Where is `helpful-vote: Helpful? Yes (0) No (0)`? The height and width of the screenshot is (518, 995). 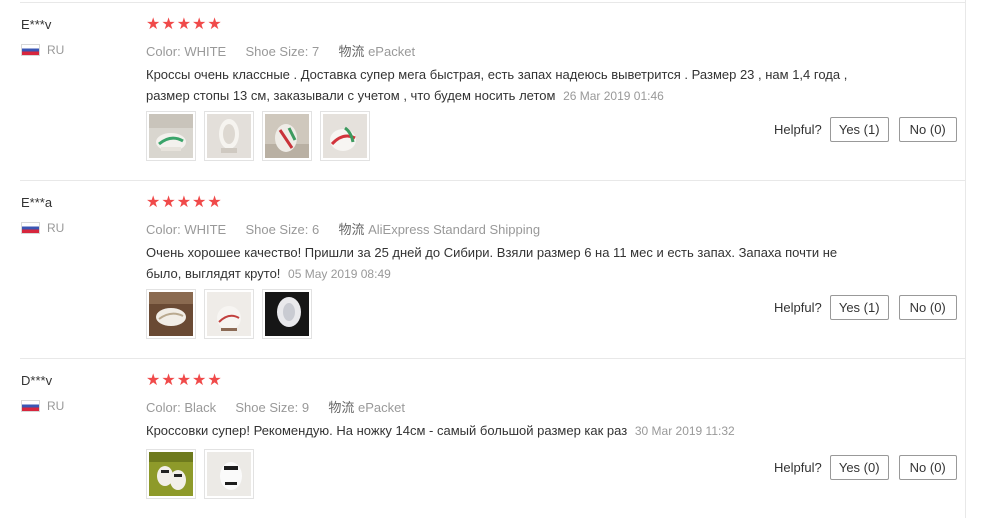 helpful-vote: Helpful? Yes (0) No (0) is located at coordinates (870, 467).